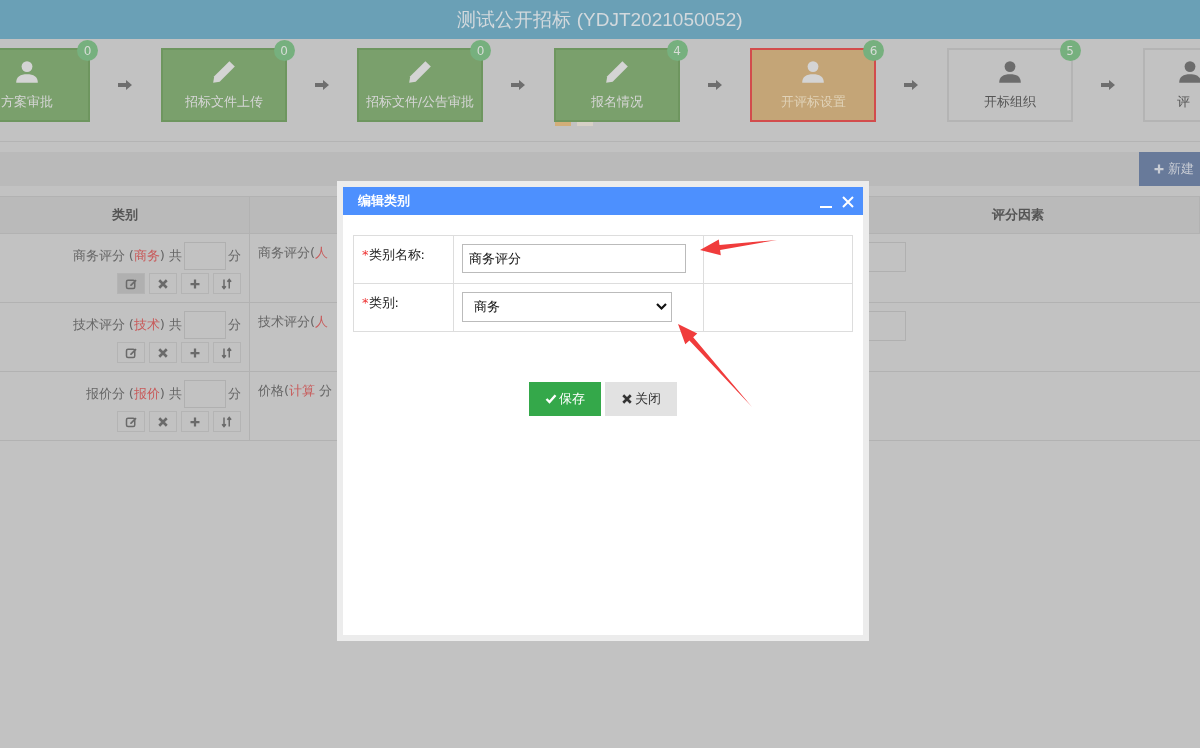  I want to click on count-badge: 5, so click(1070, 50).